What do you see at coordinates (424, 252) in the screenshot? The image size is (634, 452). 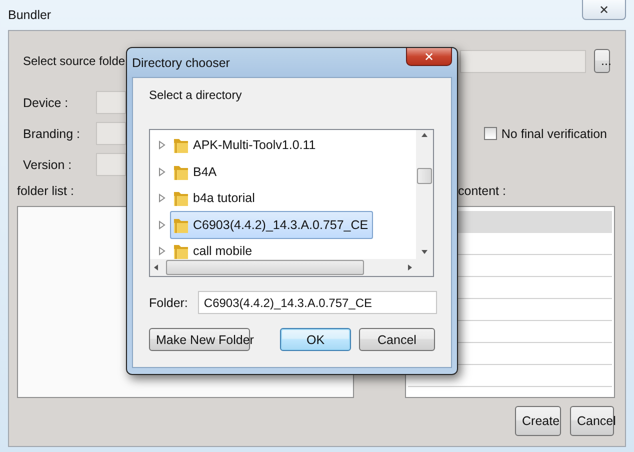 I see `scroll-down-icon` at bounding box center [424, 252].